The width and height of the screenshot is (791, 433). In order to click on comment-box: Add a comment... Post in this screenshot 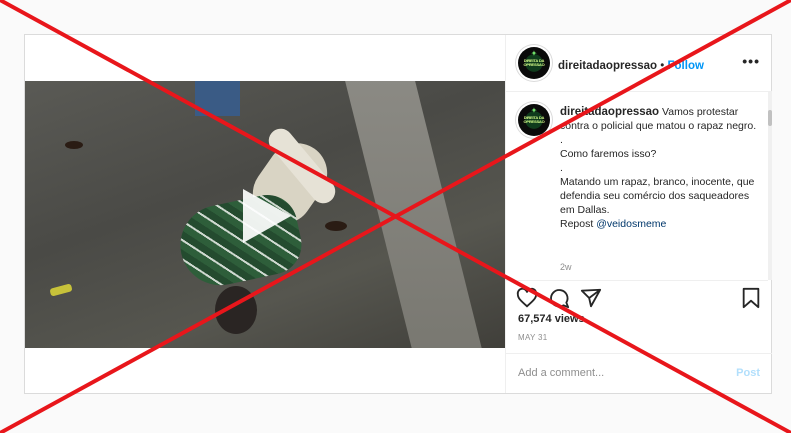, I will do `click(639, 373)`.